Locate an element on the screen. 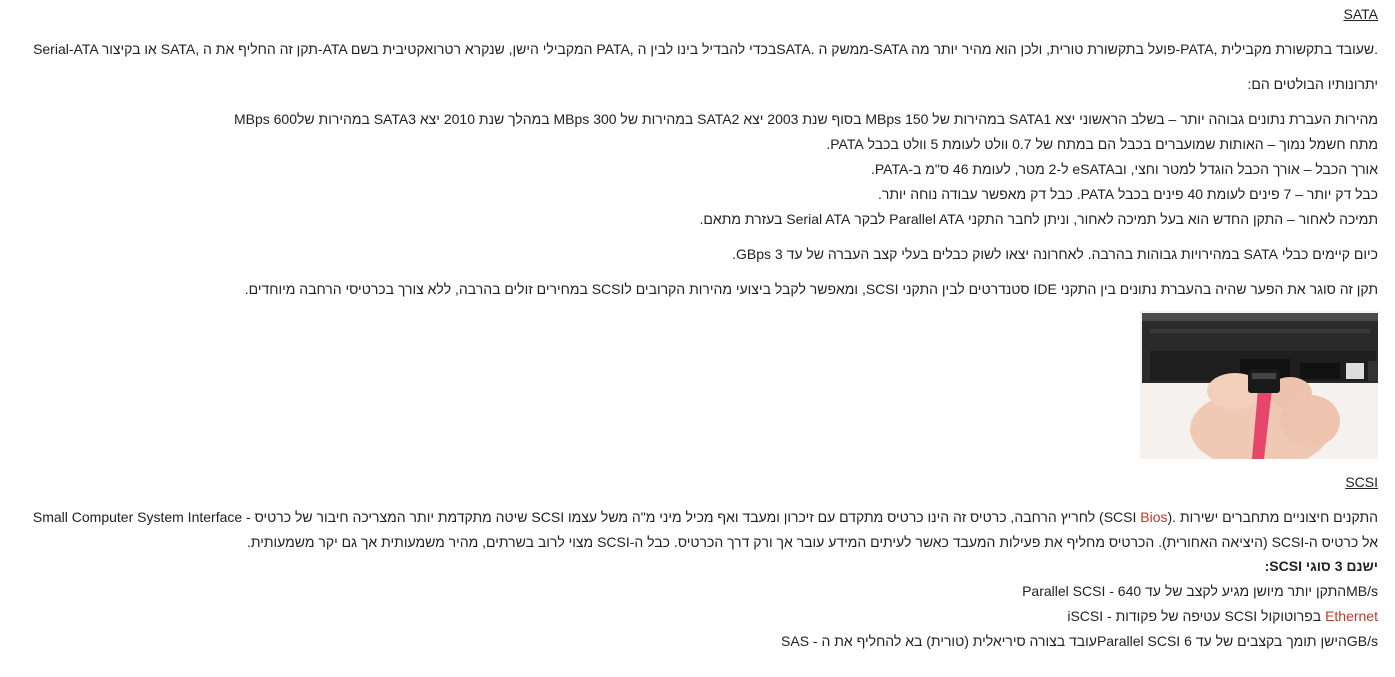 This screenshot has width=1395, height=677. sata-heading-link: SATA is located at coordinates (1361, 14).